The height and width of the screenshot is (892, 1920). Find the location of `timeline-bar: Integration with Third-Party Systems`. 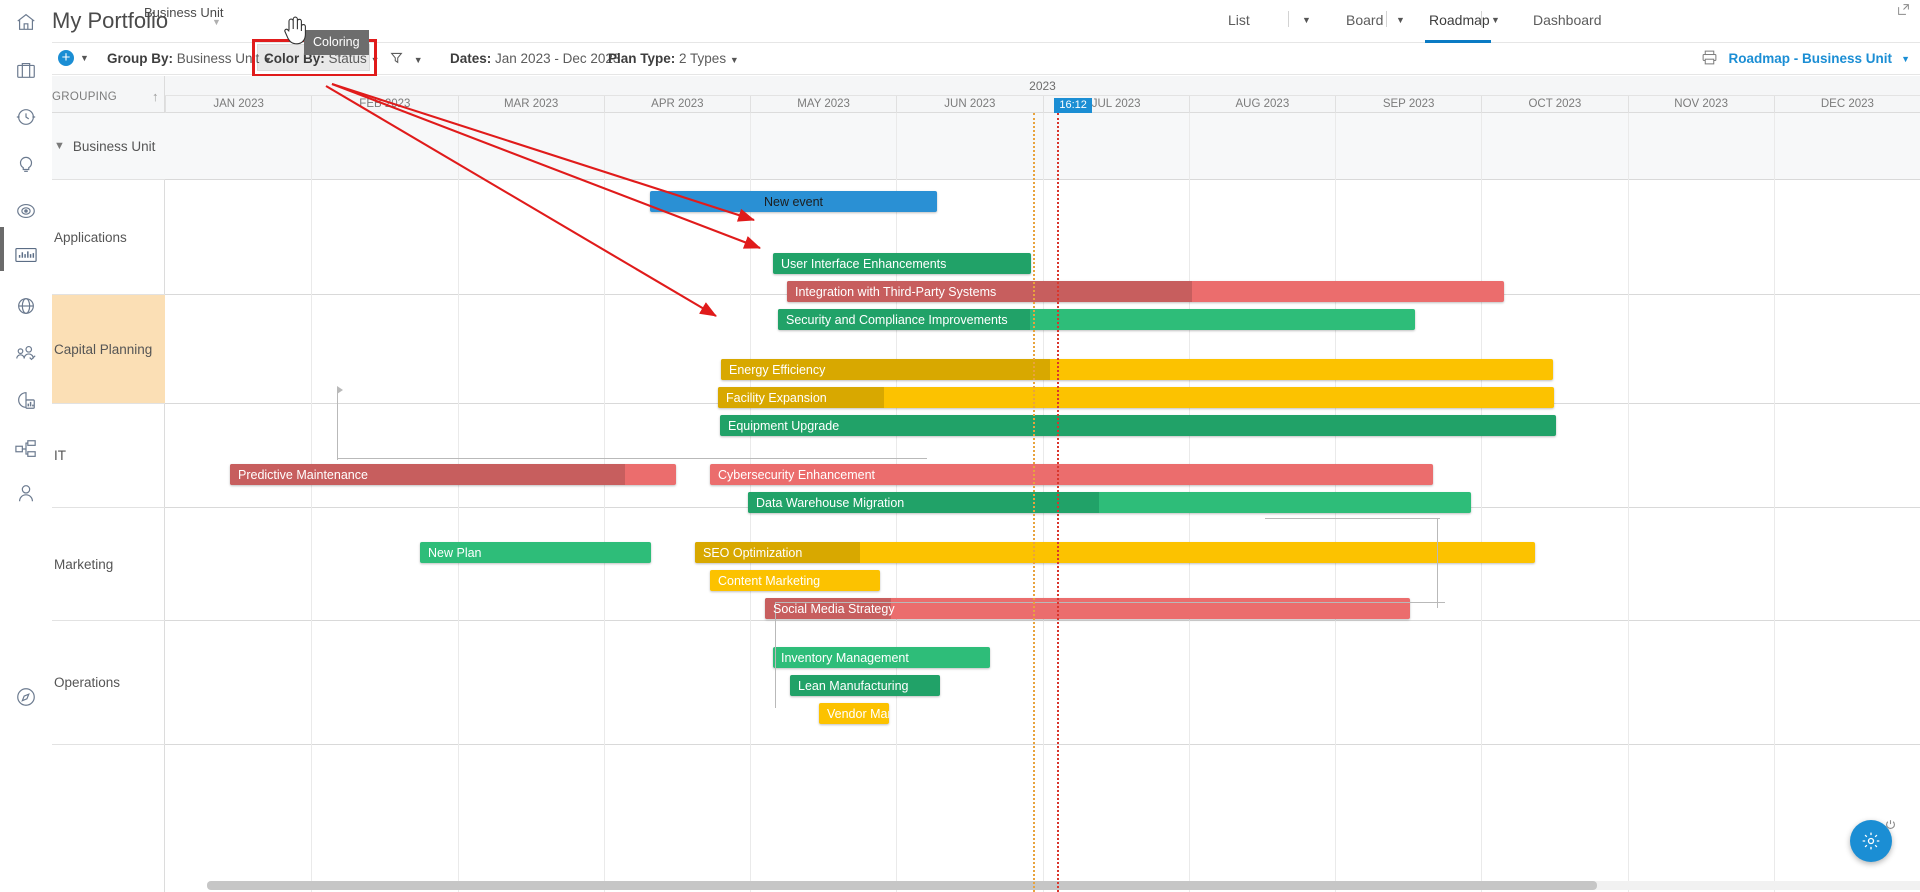

timeline-bar: Integration with Third-Party Systems is located at coordinates (1145, 291).